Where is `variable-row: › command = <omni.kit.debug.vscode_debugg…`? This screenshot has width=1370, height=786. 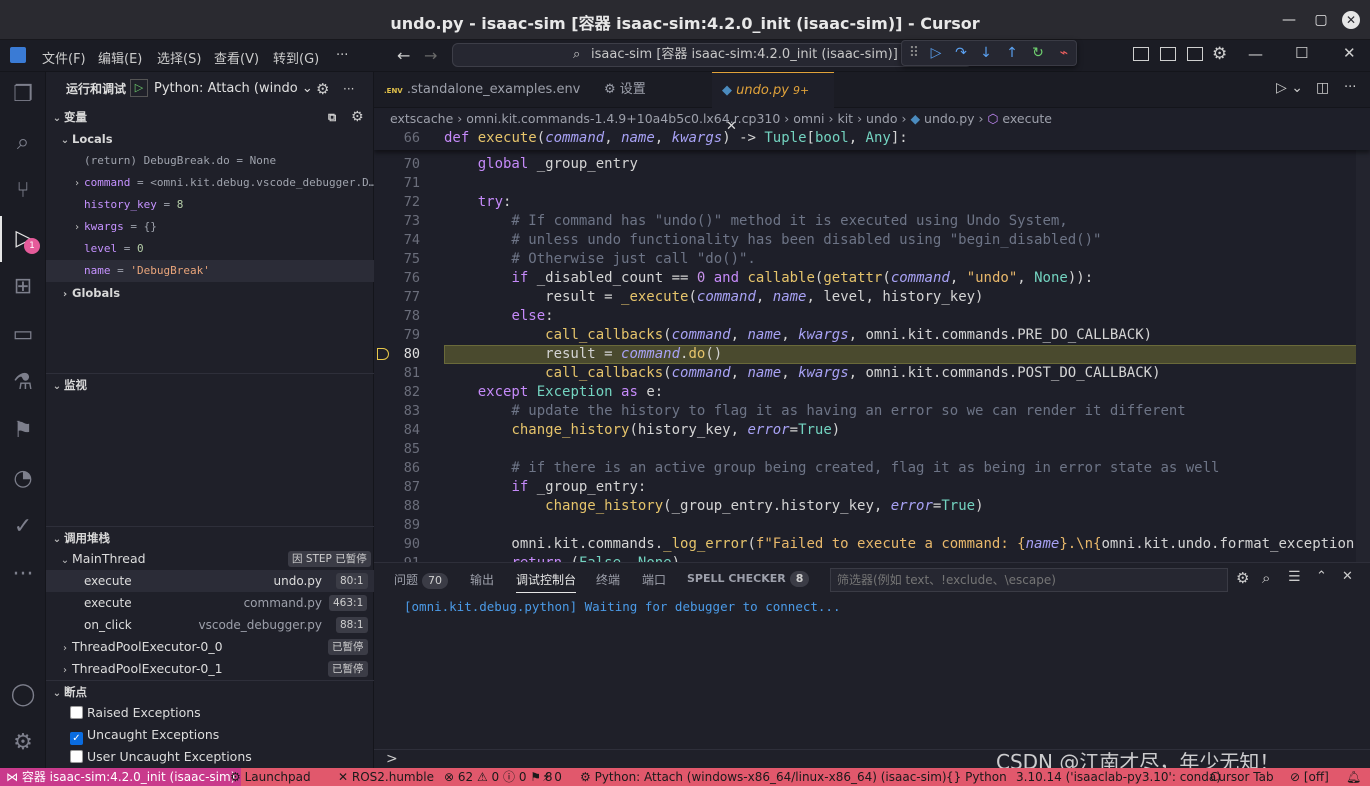
variable-row: › command = <omni.kit.debug.vscode_debugg… is located at coordinates (210, 183).